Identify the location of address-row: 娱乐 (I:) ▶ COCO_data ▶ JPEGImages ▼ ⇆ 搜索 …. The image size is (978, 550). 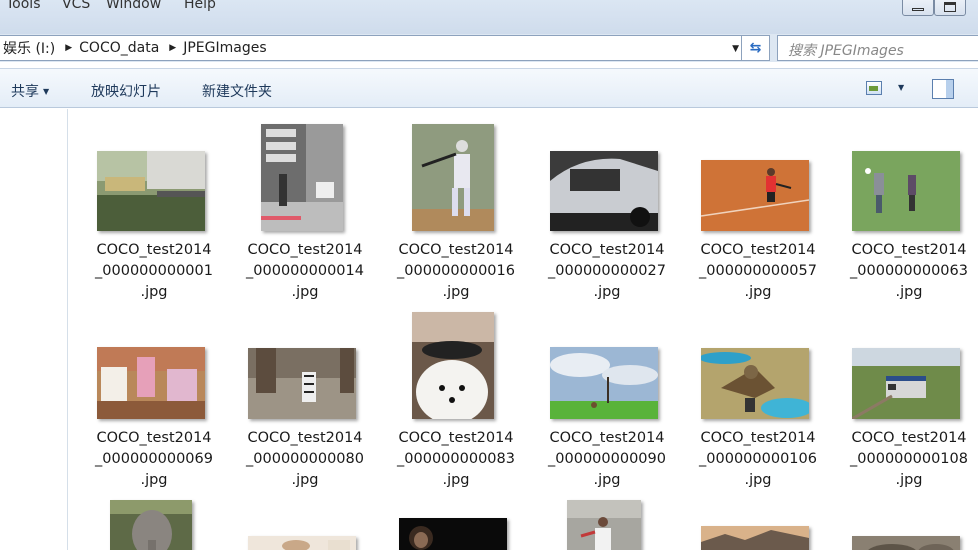
(489, 48).